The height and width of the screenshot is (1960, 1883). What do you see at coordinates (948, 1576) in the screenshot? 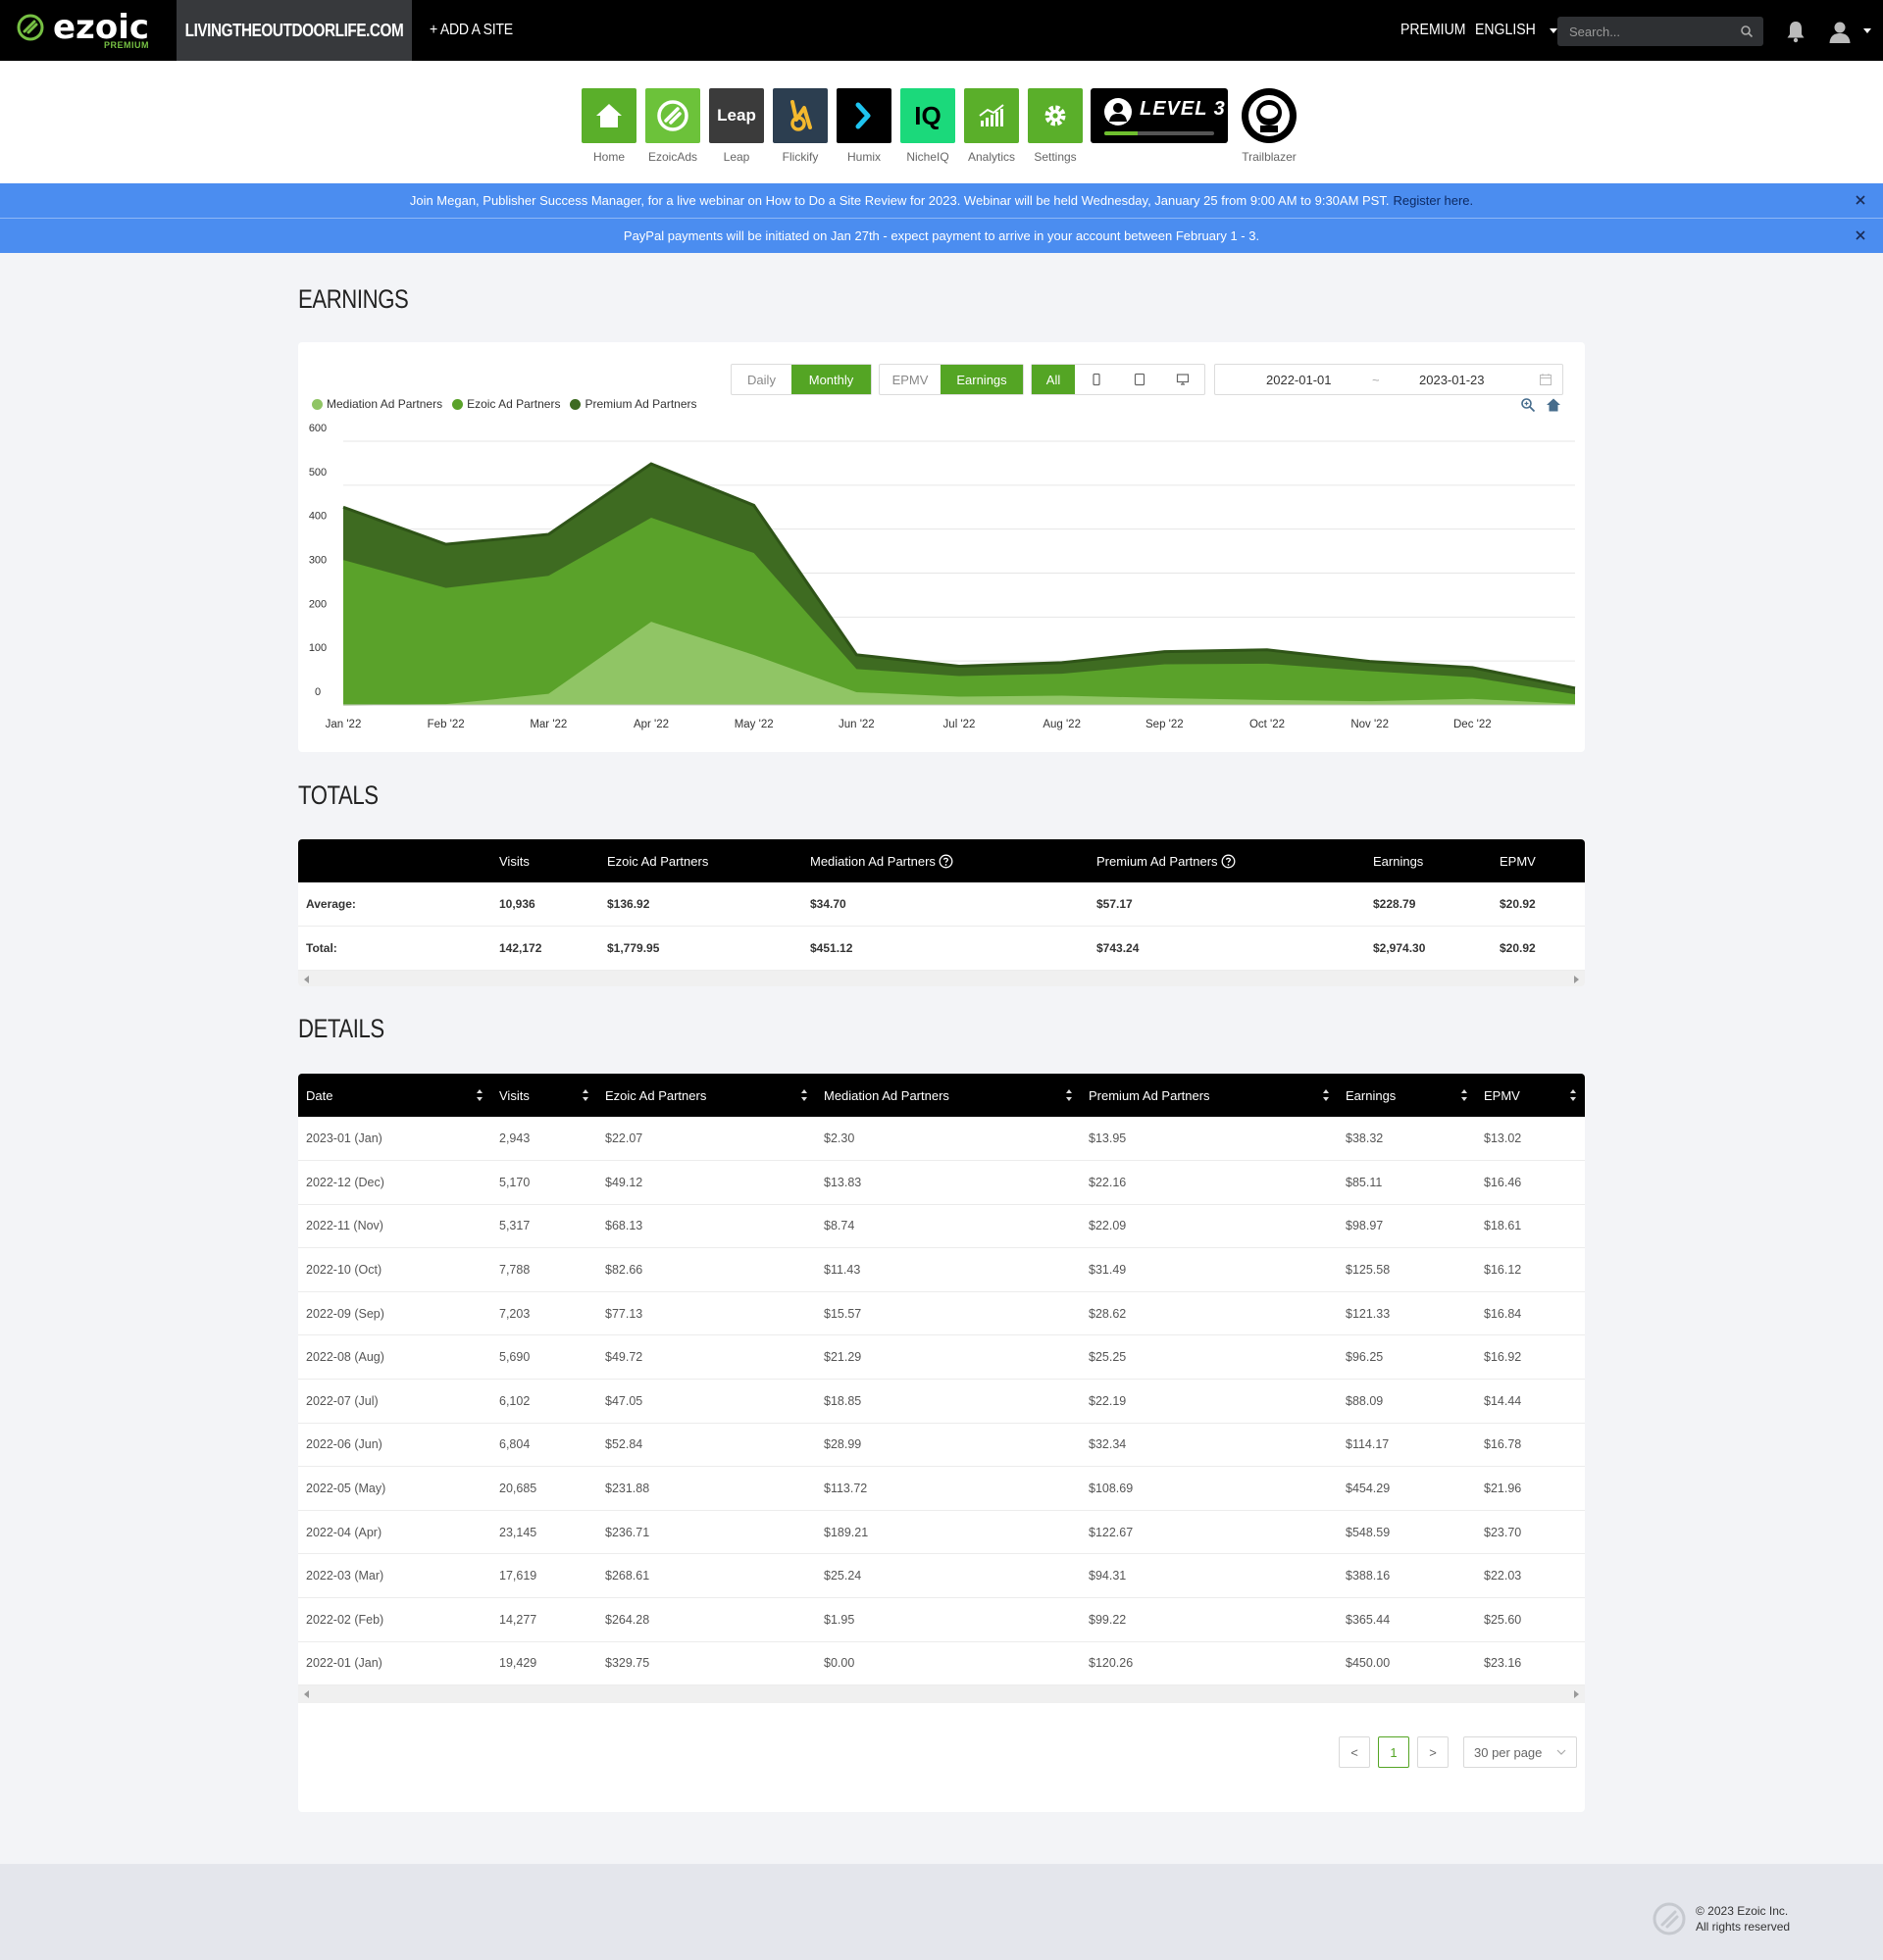
I see `table-cell: $25.24` at bounding box center [948, 1576].